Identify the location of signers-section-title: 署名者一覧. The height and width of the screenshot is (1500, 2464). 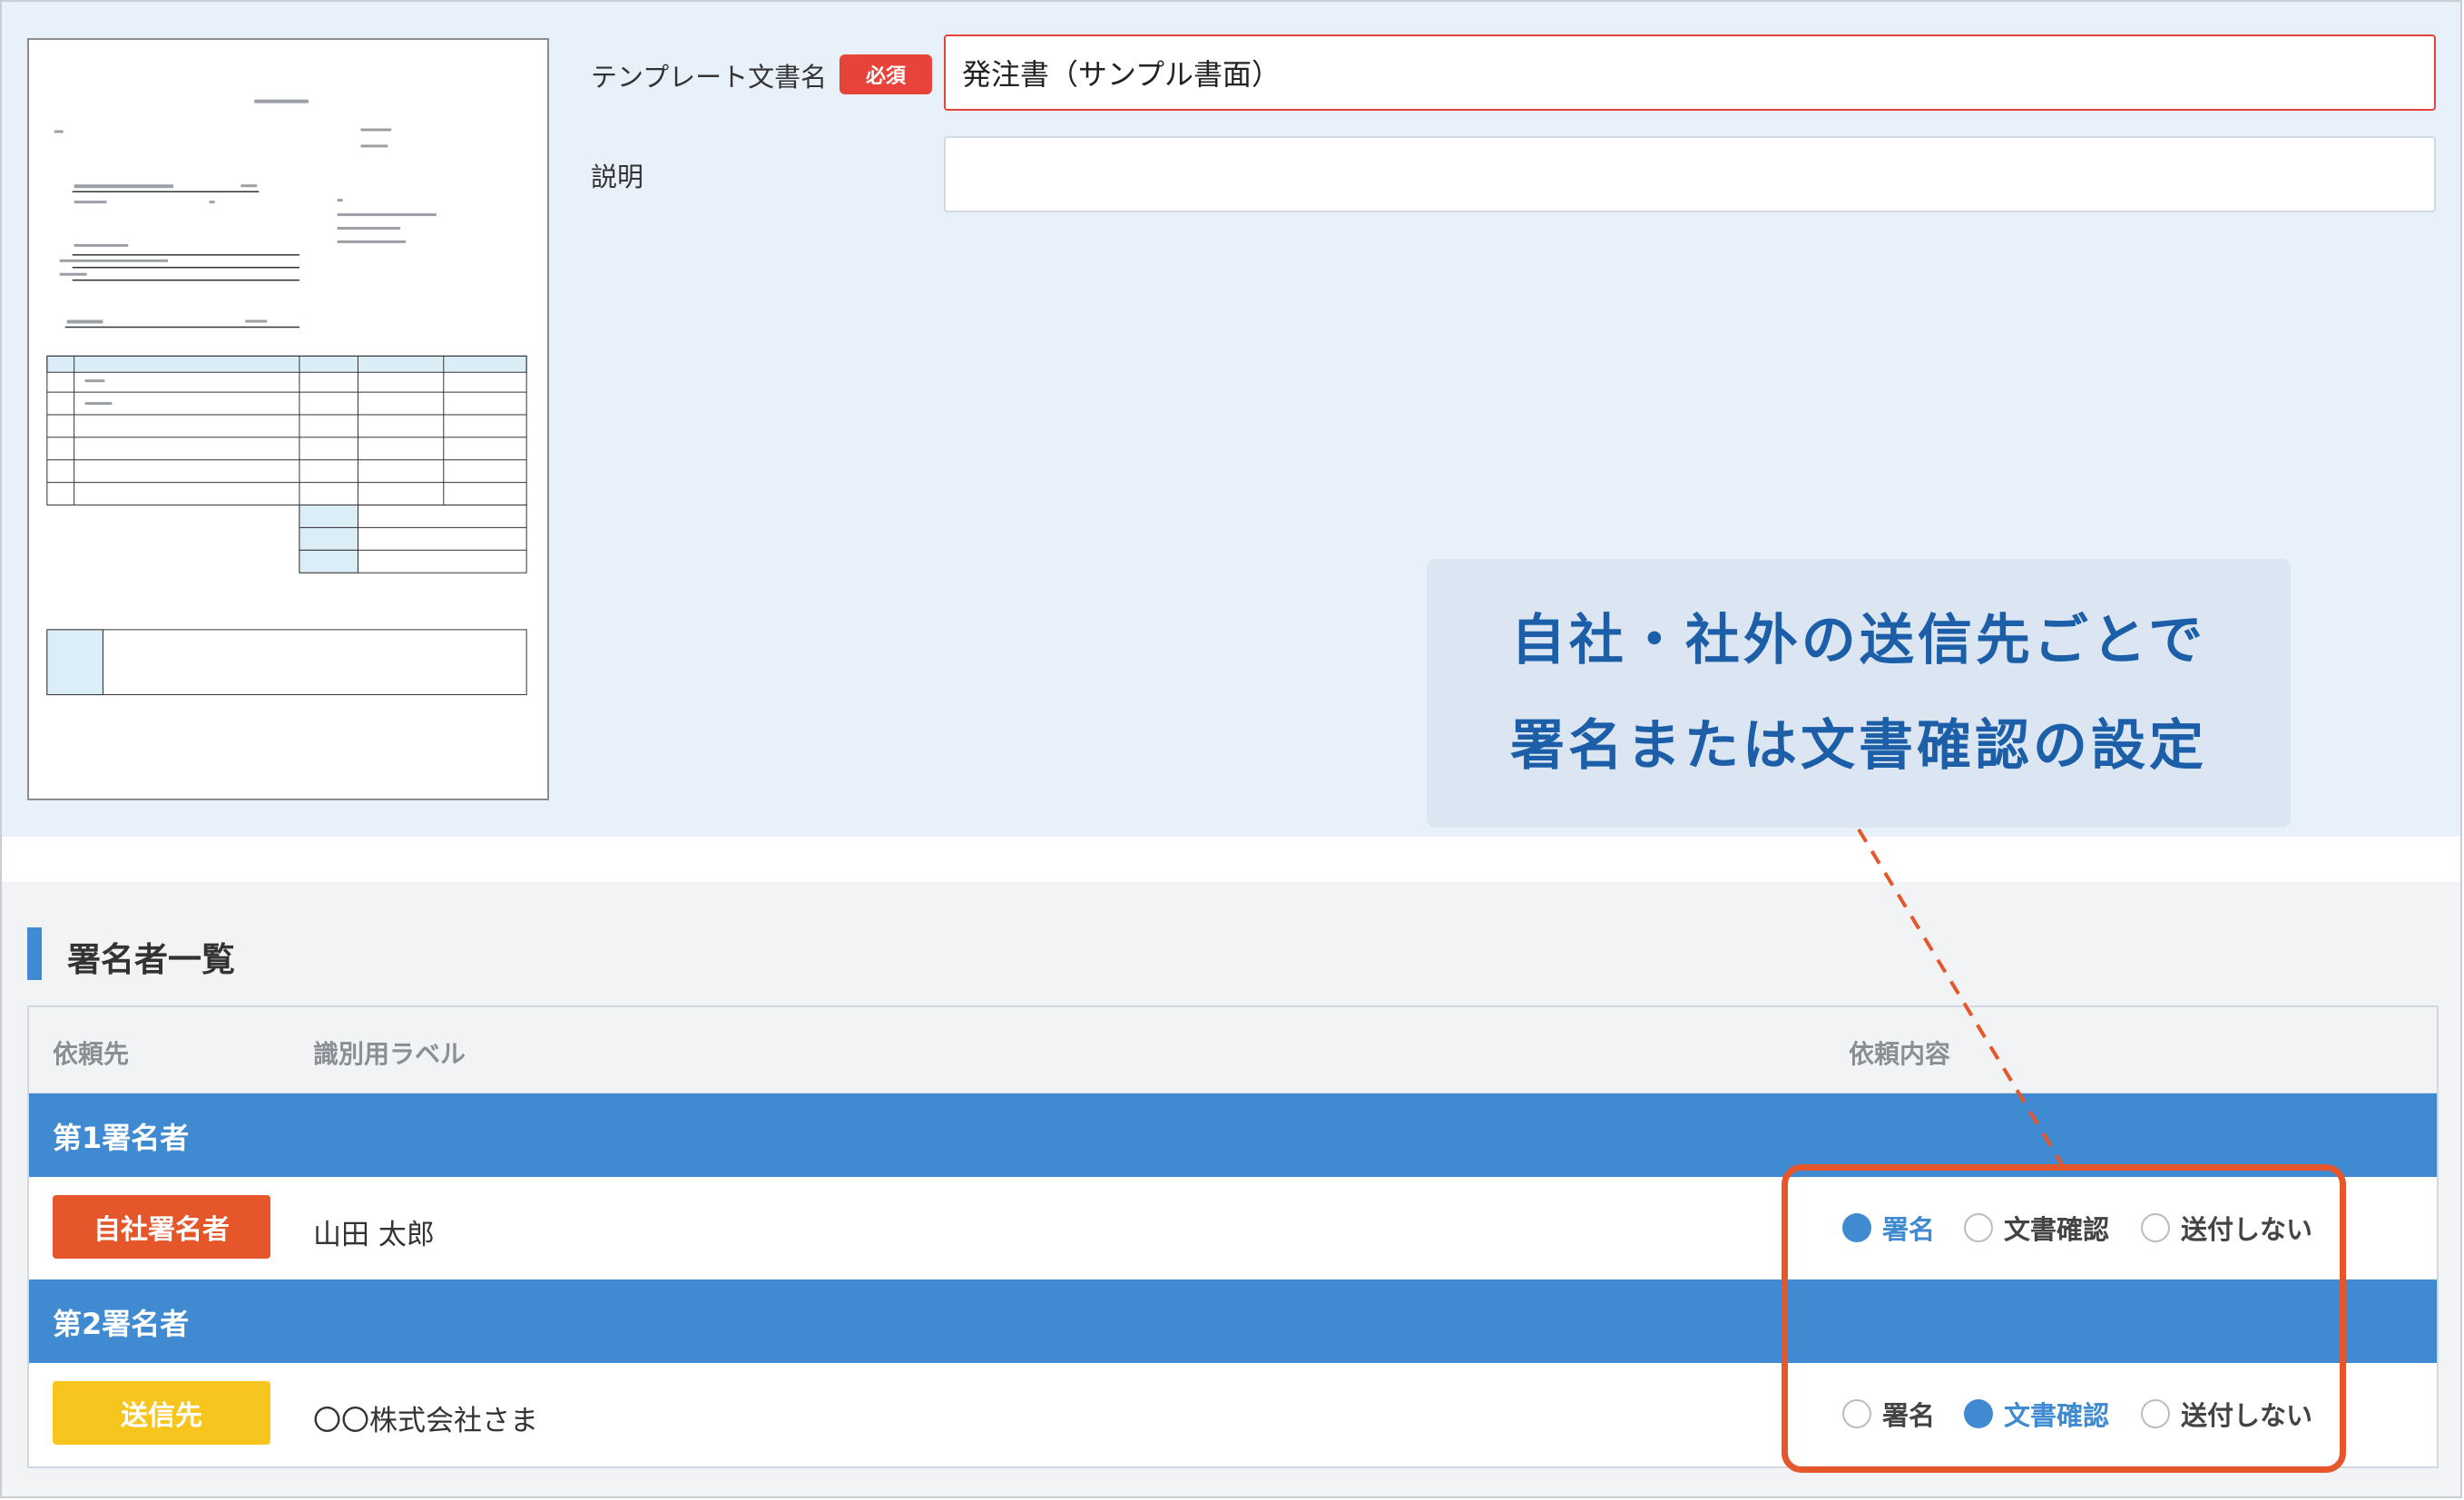
(151, 960).